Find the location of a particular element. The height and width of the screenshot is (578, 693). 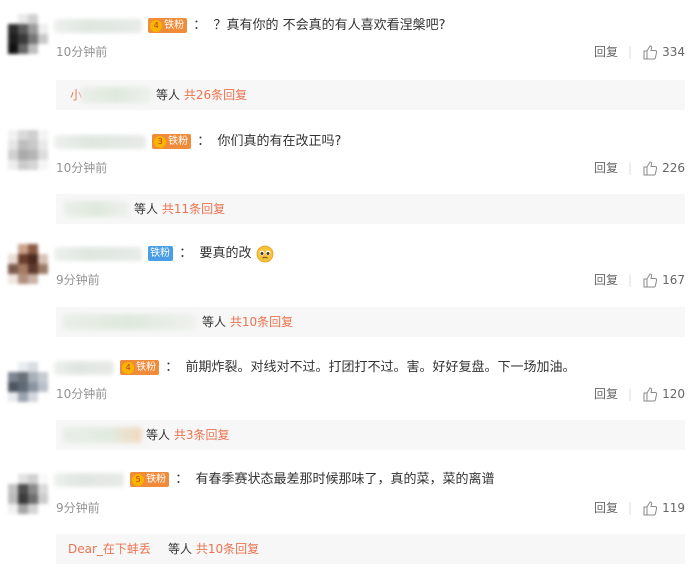

reply-summary: 小 等人 共26条回复 is located at coordinates (370, 95).